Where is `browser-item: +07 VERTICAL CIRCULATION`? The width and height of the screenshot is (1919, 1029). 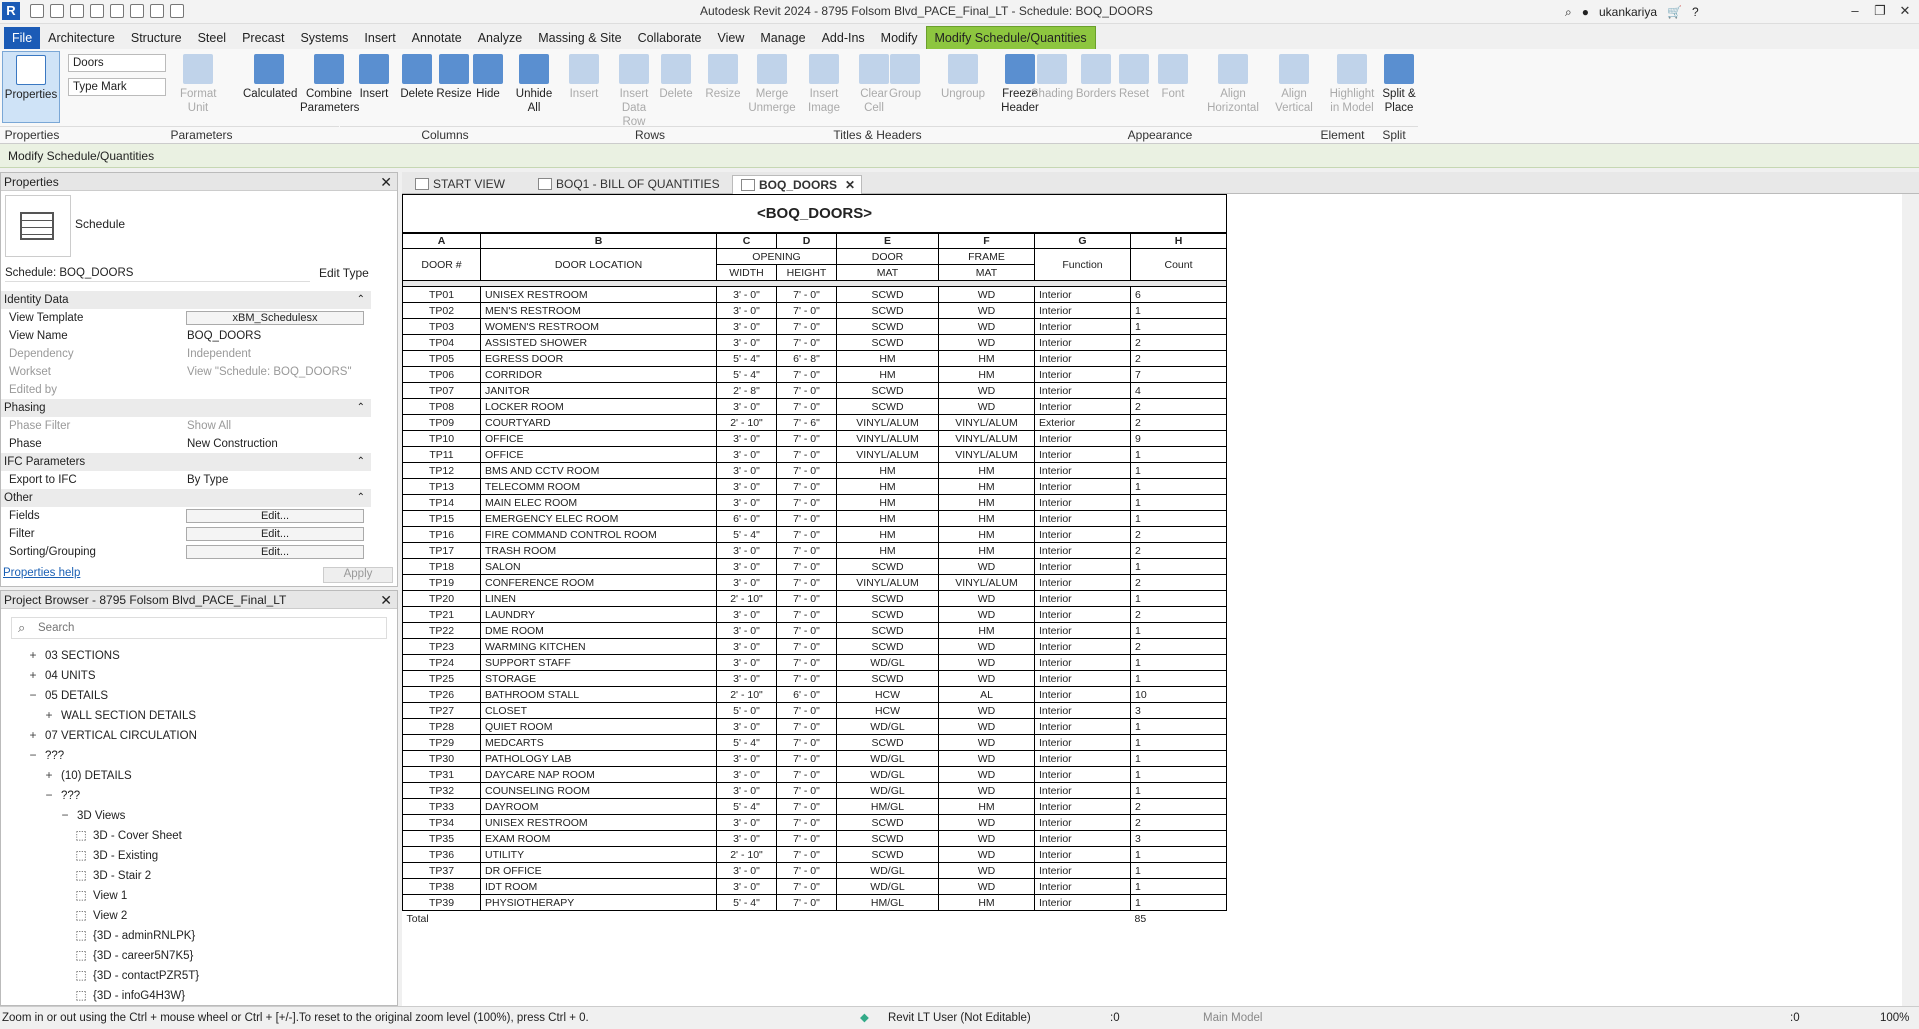
browser-item: +07 VERTICAL CIRCULATION is located at coordinates (111, 735).